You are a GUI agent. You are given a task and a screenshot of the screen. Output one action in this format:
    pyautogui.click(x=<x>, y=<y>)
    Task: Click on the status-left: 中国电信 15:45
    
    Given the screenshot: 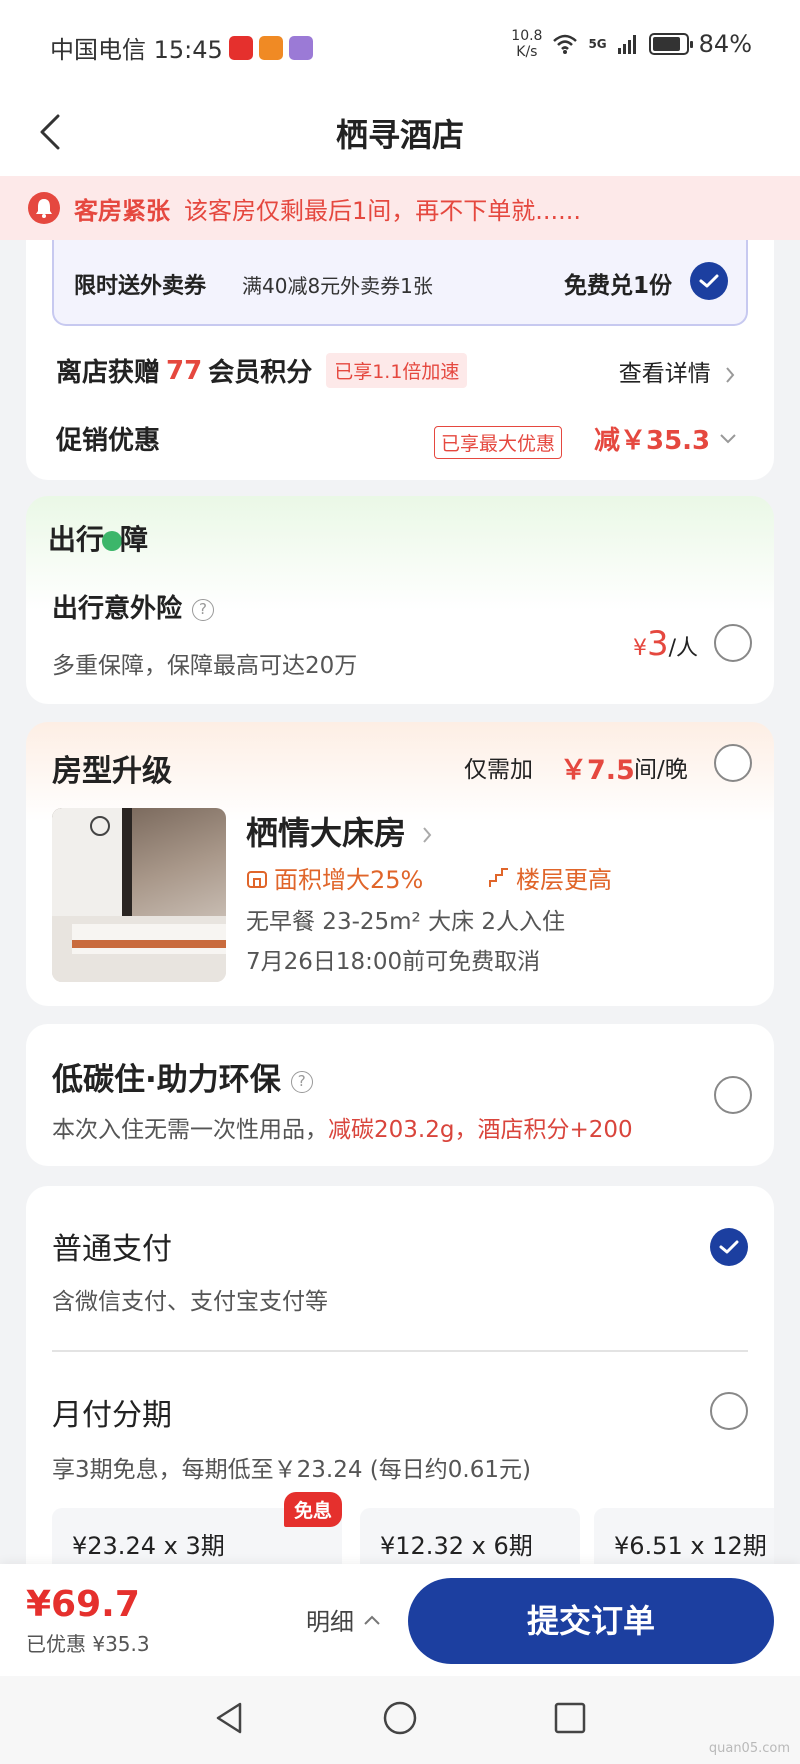 What is the action you would take?
    pyautogui.click(x=181, y=47)
    